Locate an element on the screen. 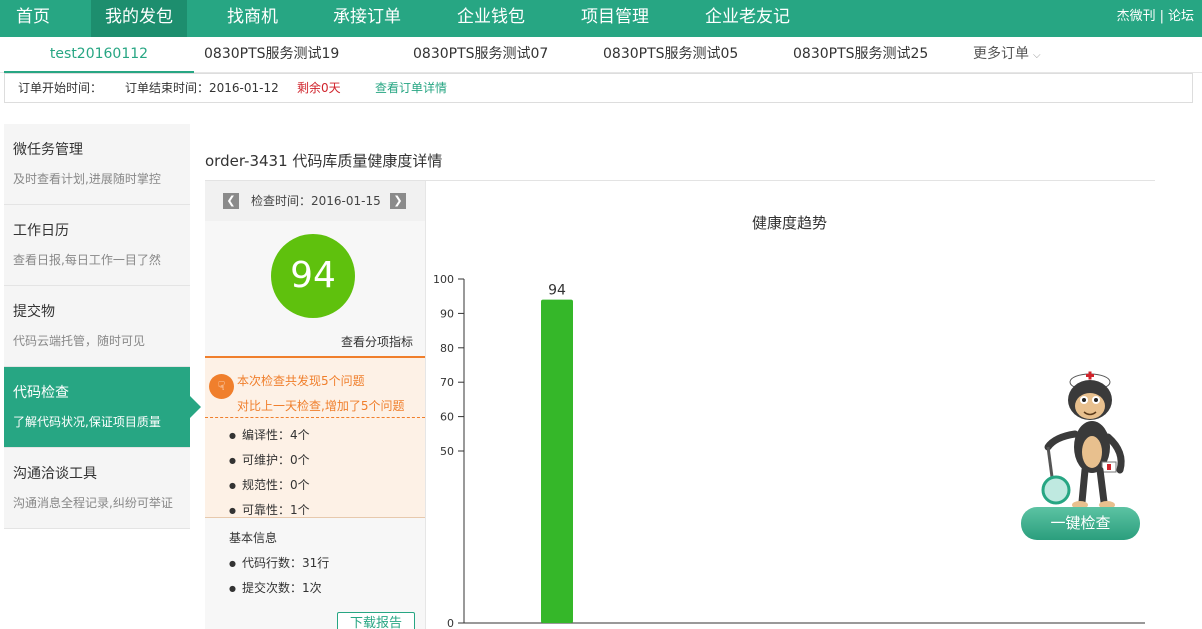 This screenshot has height=629, width=1202. y-tick-label: 70 is located at coordinates (447, 382).